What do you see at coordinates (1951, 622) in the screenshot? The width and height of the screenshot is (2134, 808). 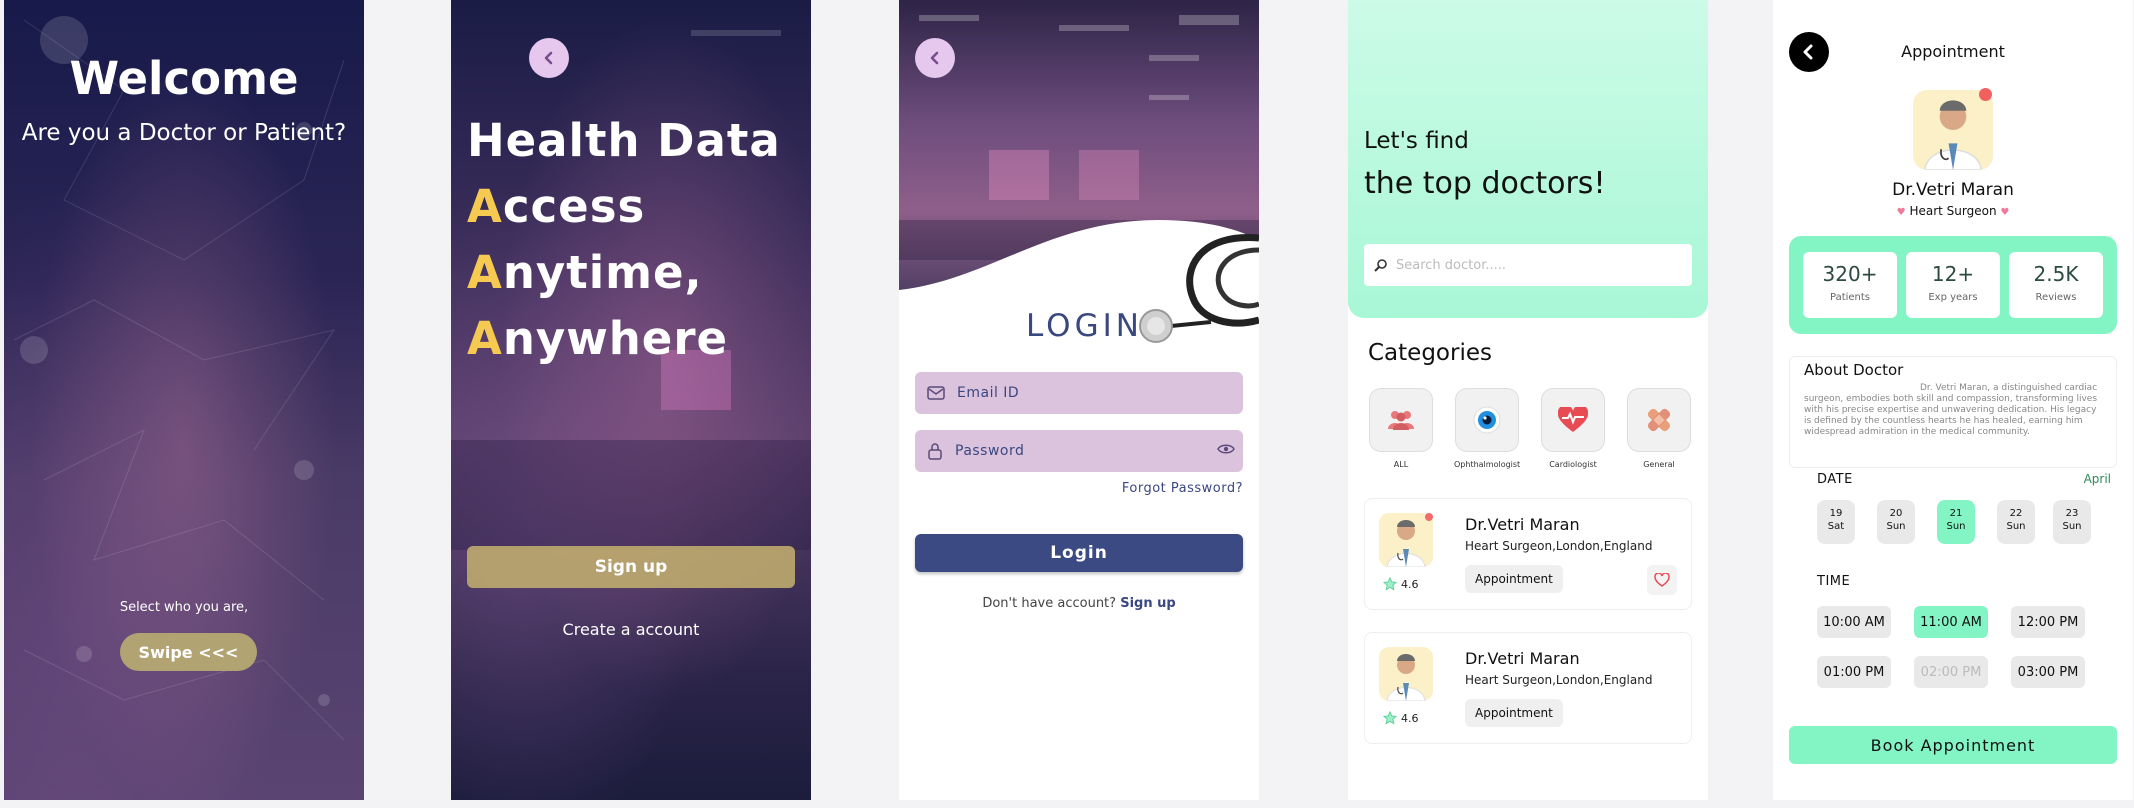 I see `time-slot-selected: 11:00 AM` at bounding box center [1951, 622].